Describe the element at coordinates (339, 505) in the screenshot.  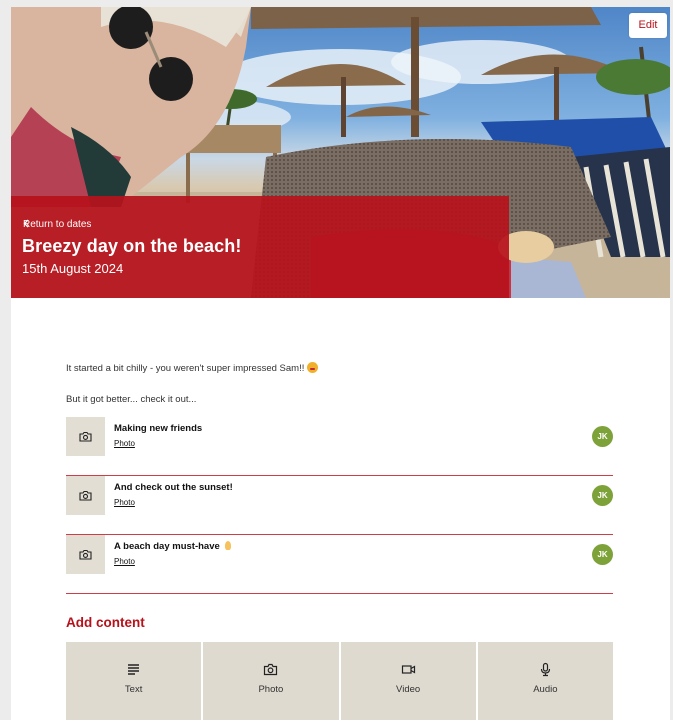
I see `list-item: And check out the sunset! Photo JK` at that location.